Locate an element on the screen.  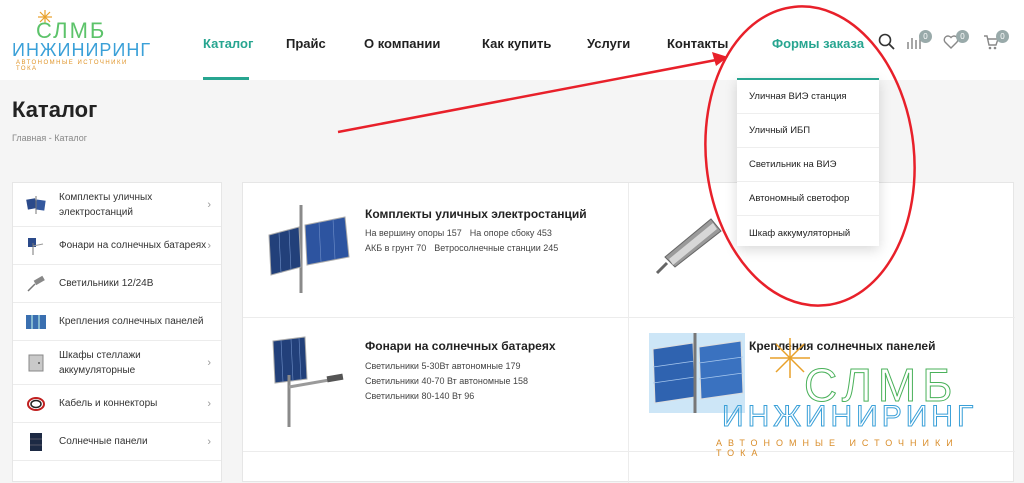
sidebar-item-street-stations: Комплекты уличных электростанций › is located at coordinates (117, 205).